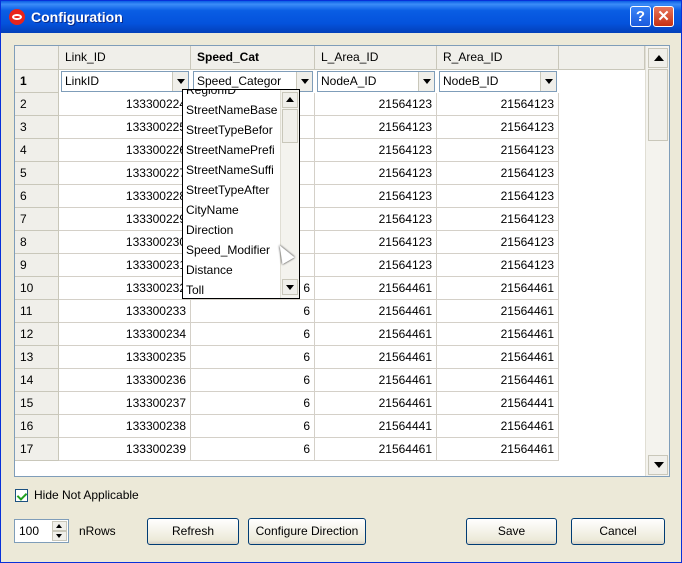  Describe the element at coordinates (125, 357) in the screenshot. I see `link-id-cell: 133300235` at that location.